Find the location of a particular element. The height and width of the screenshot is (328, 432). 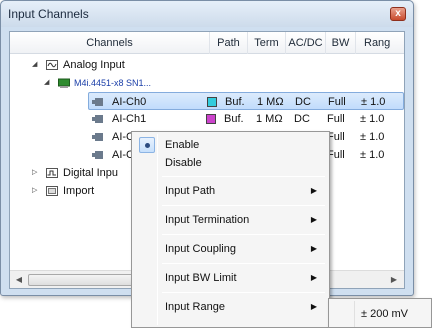

input-range-submenu: ± 200 mV is located at coordinates (380, 313).